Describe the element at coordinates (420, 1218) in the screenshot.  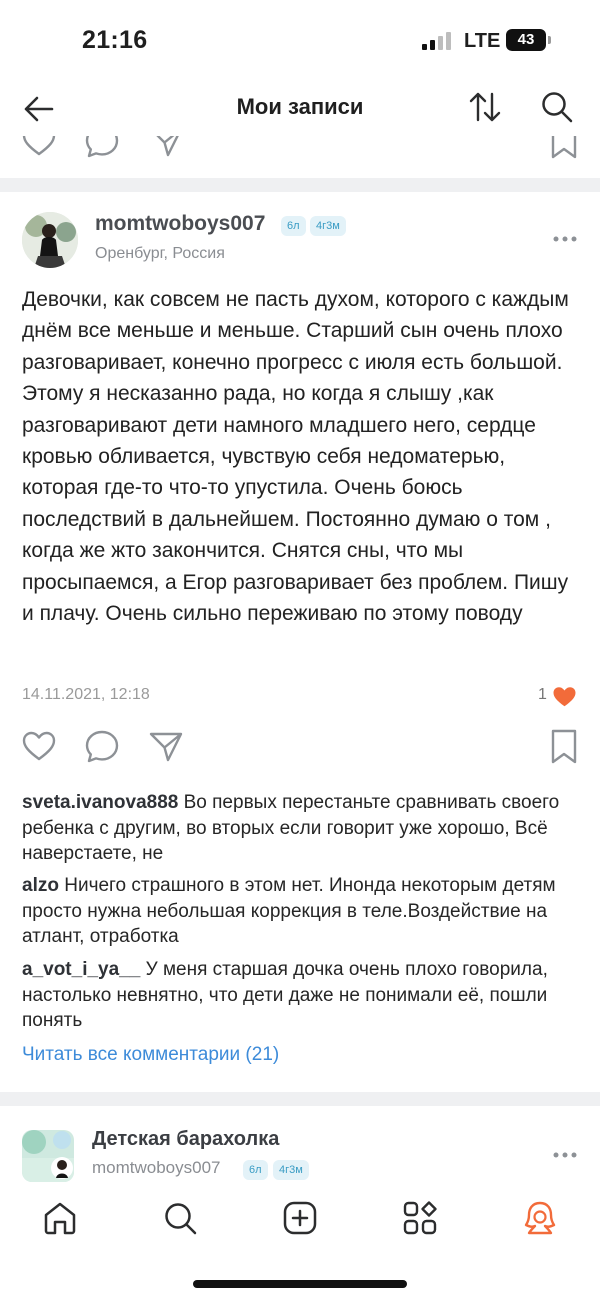
I see `services-icon` at that location.